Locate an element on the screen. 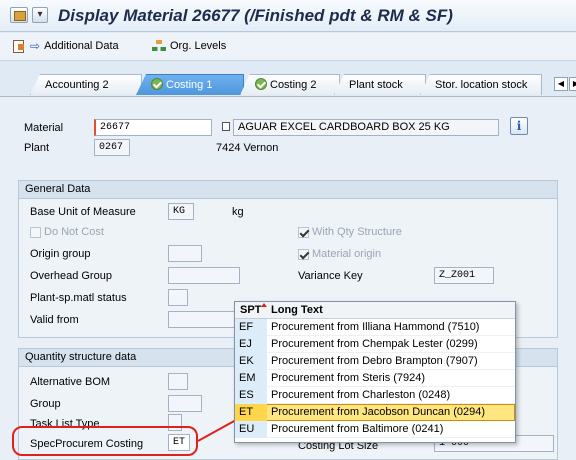  org-levels-label: Org. Levels is located at coordinates (198, 46).